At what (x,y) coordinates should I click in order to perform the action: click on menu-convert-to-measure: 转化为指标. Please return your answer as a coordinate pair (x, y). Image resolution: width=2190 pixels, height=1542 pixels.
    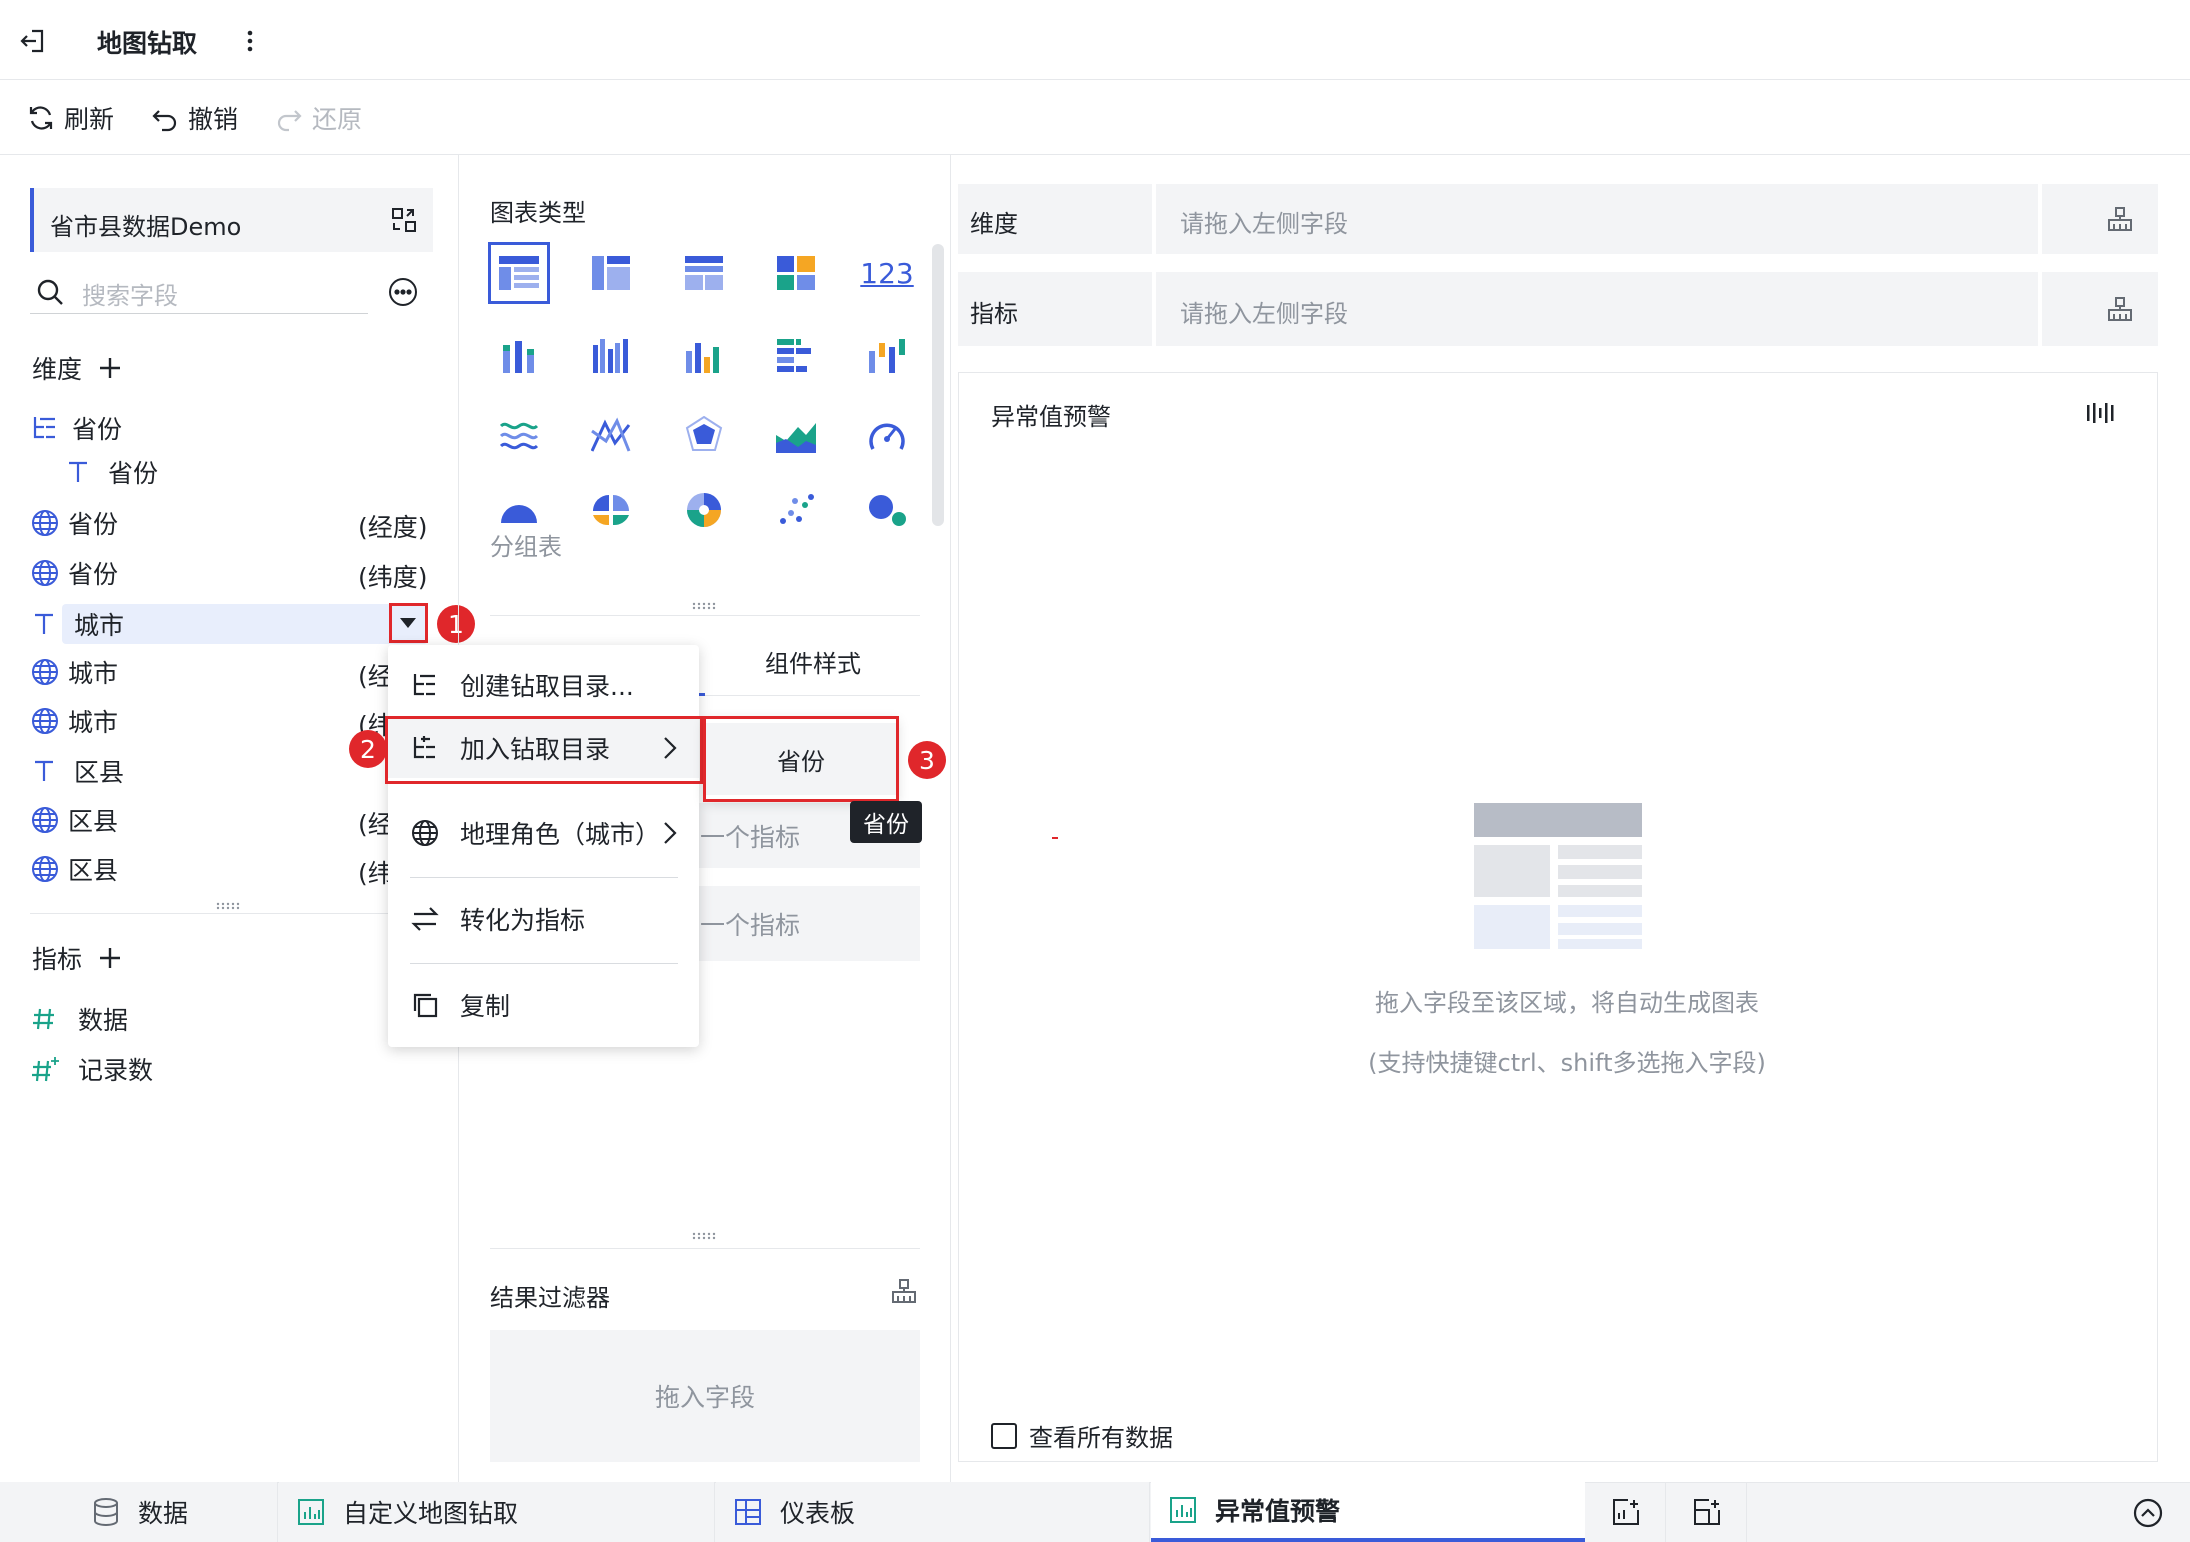
    Looking at the image, I should click on (543, 919).